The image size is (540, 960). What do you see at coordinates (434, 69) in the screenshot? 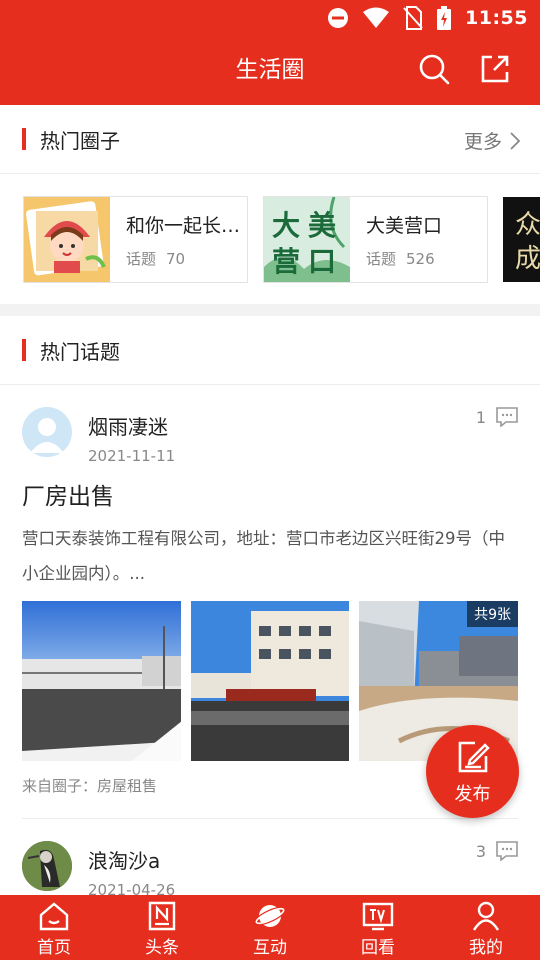
I see `search-icon` at bounding box center [434, 69].